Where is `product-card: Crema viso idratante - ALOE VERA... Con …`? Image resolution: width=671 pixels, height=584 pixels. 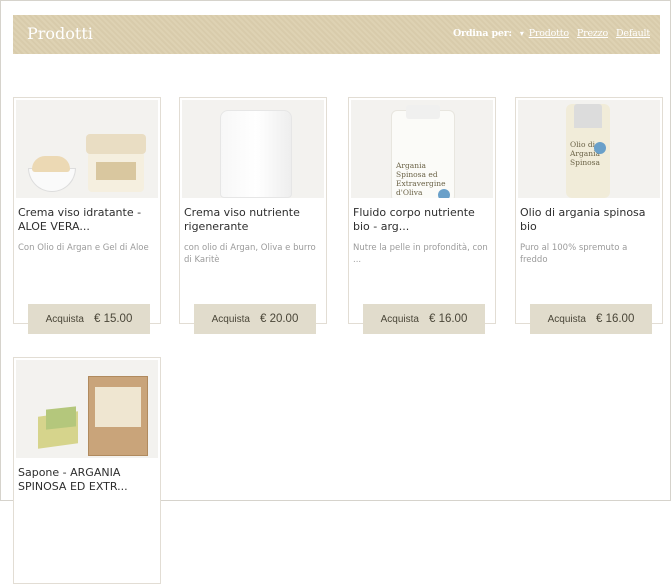
product-card: Crema viso idratante - ALOE VERA... Con … is located at coordinates (87, 215).